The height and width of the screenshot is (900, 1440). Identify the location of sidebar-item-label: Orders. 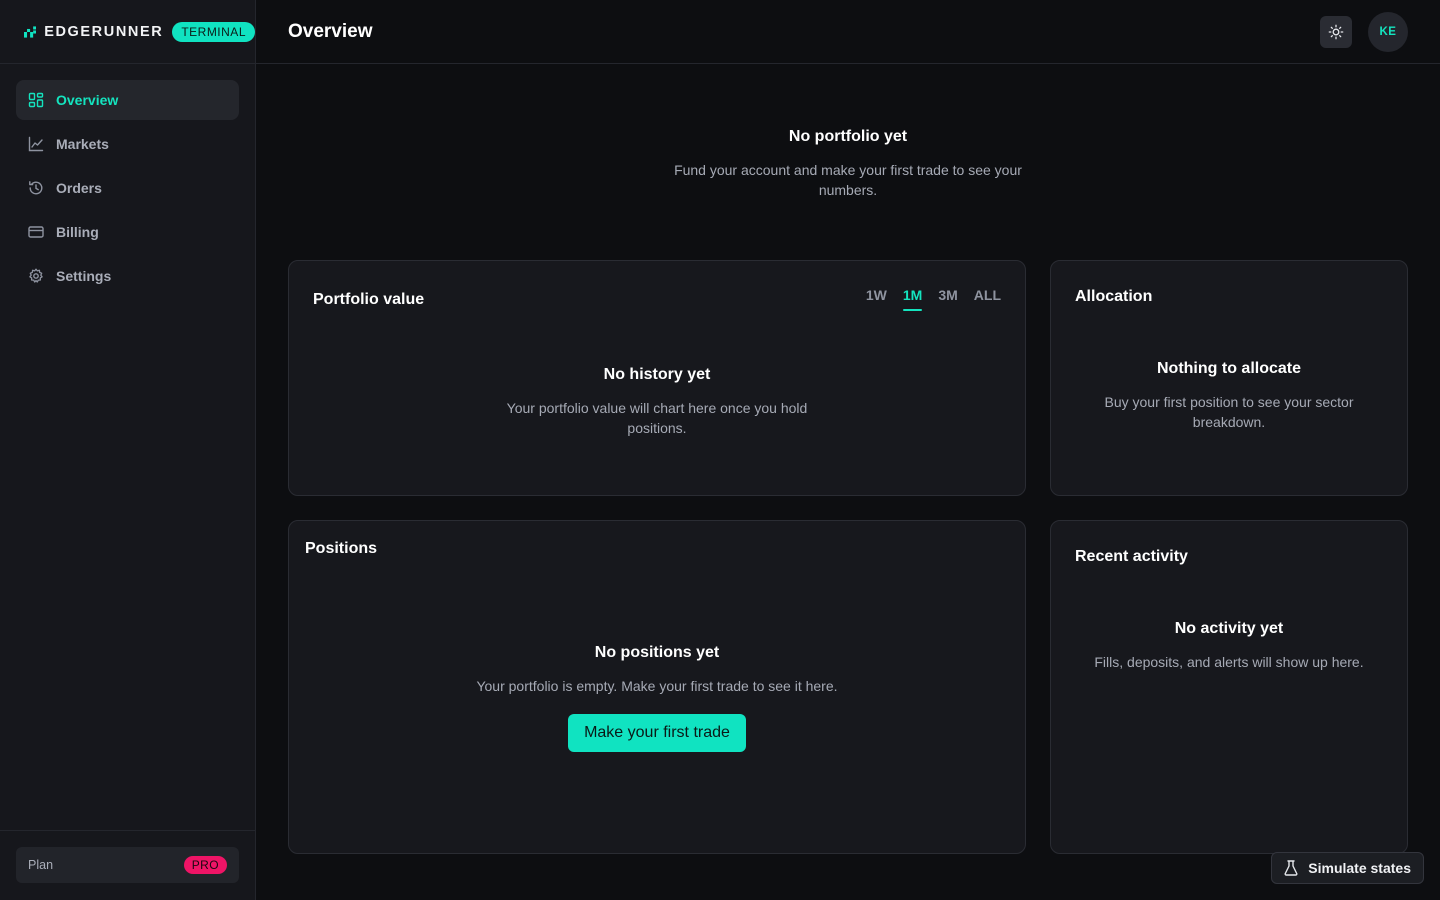
(79, 188).